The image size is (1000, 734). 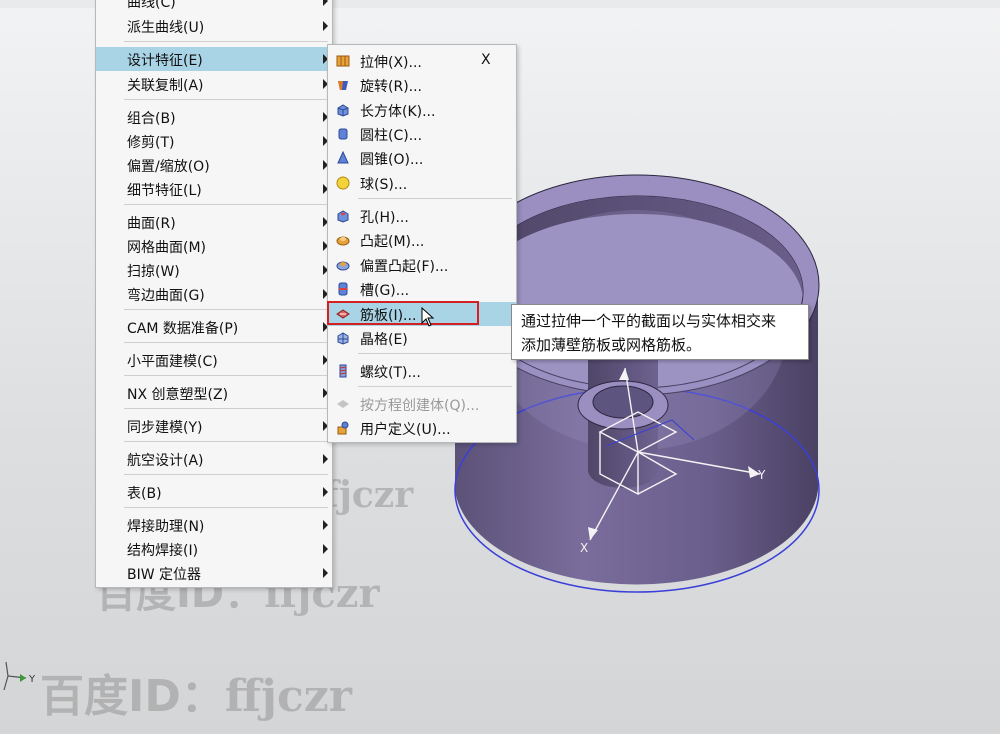 I want to click on menu-item-detail-feature: 细节特征(L), so click(x=214, y=189).